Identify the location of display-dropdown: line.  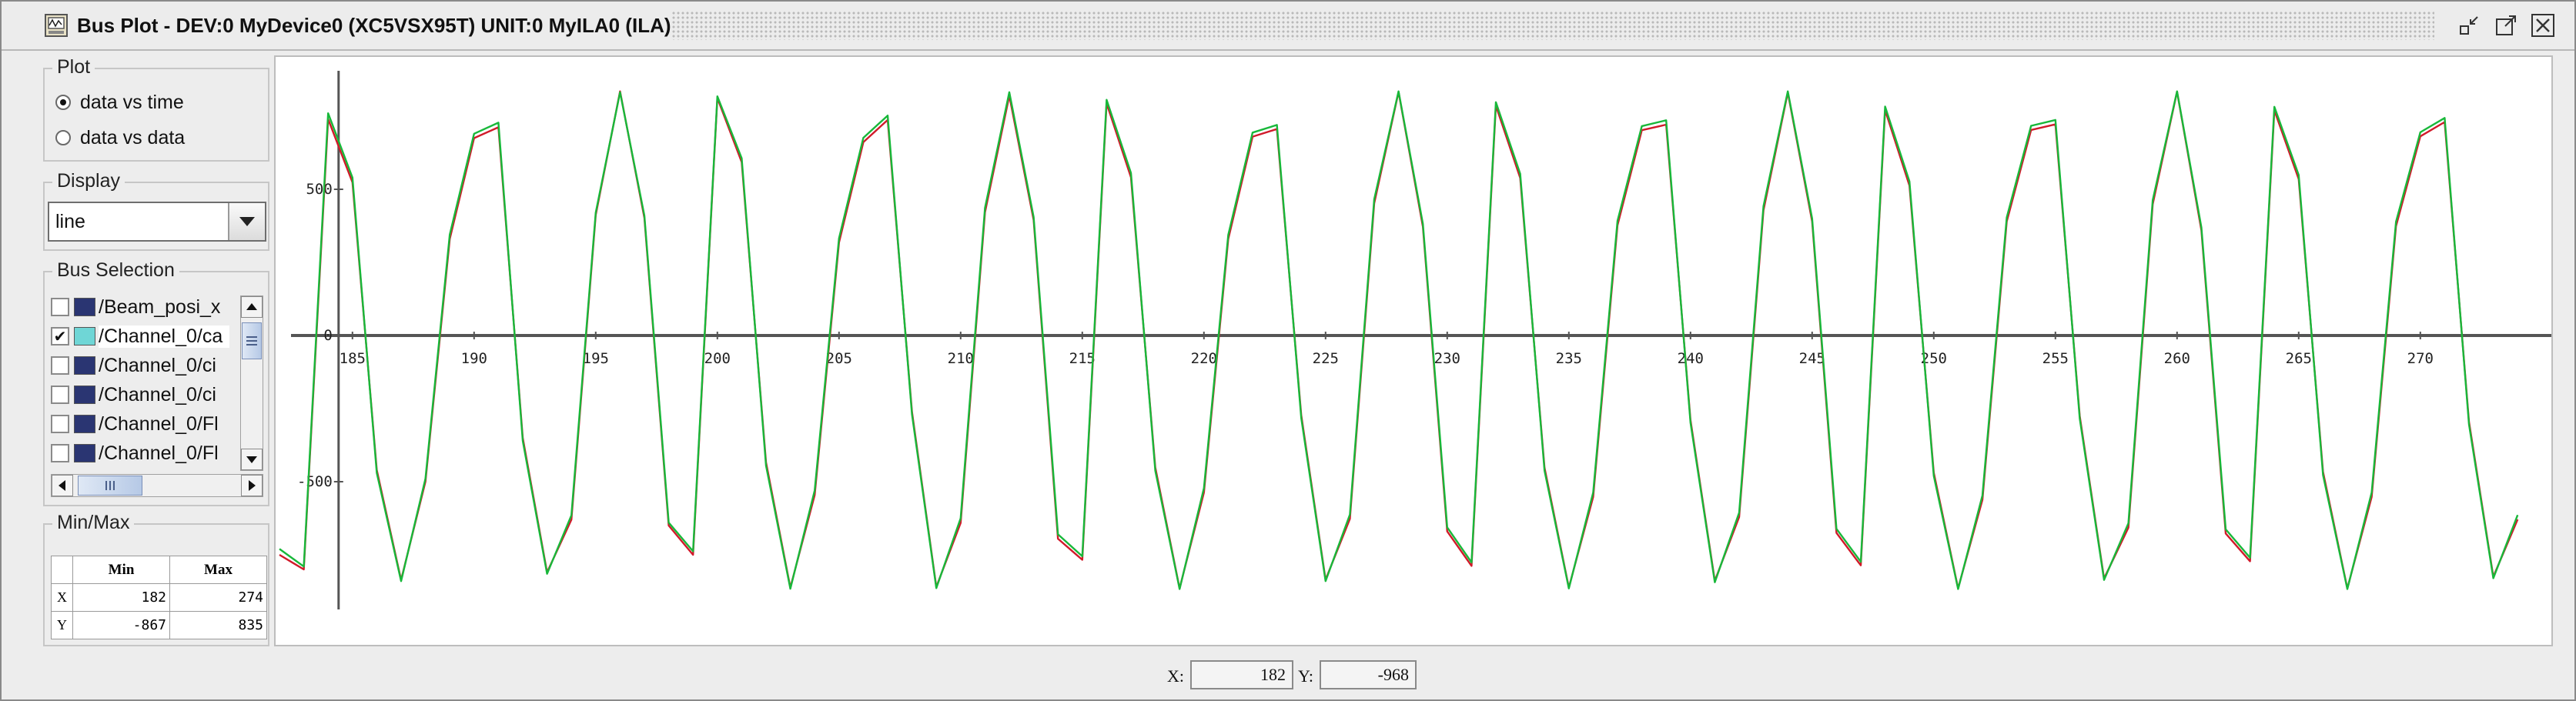
(157, 222).